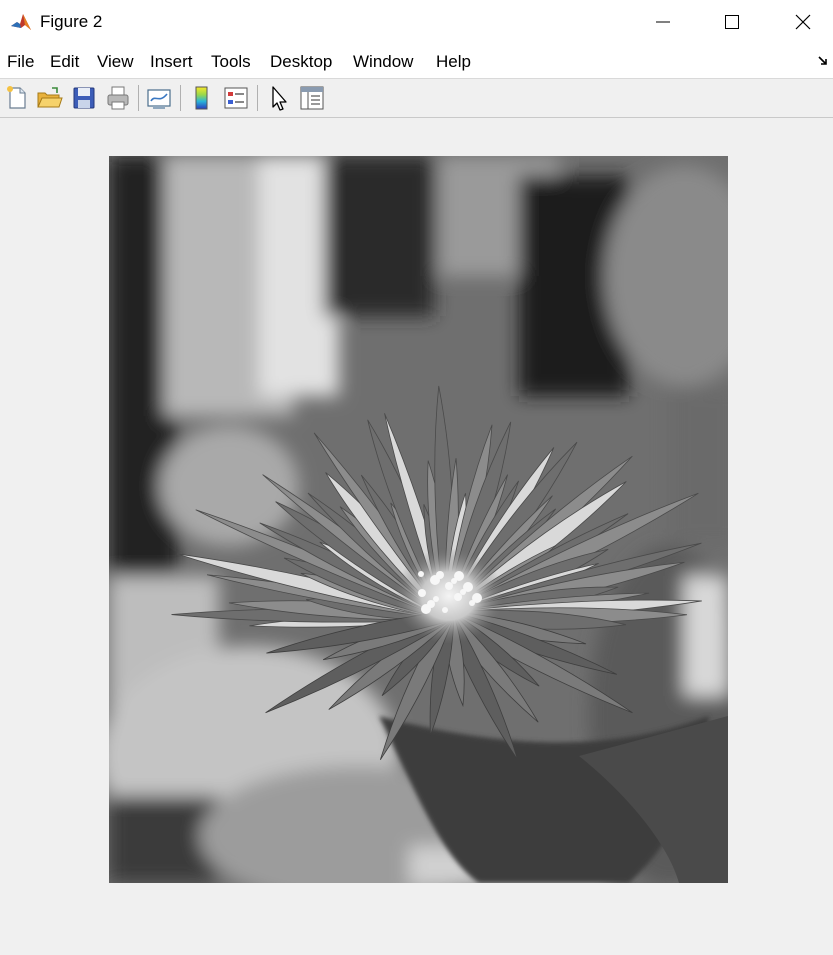 The height and width of the screenshot is (955, 833). I want to click on edit-plot-icon, so click(279, 98).